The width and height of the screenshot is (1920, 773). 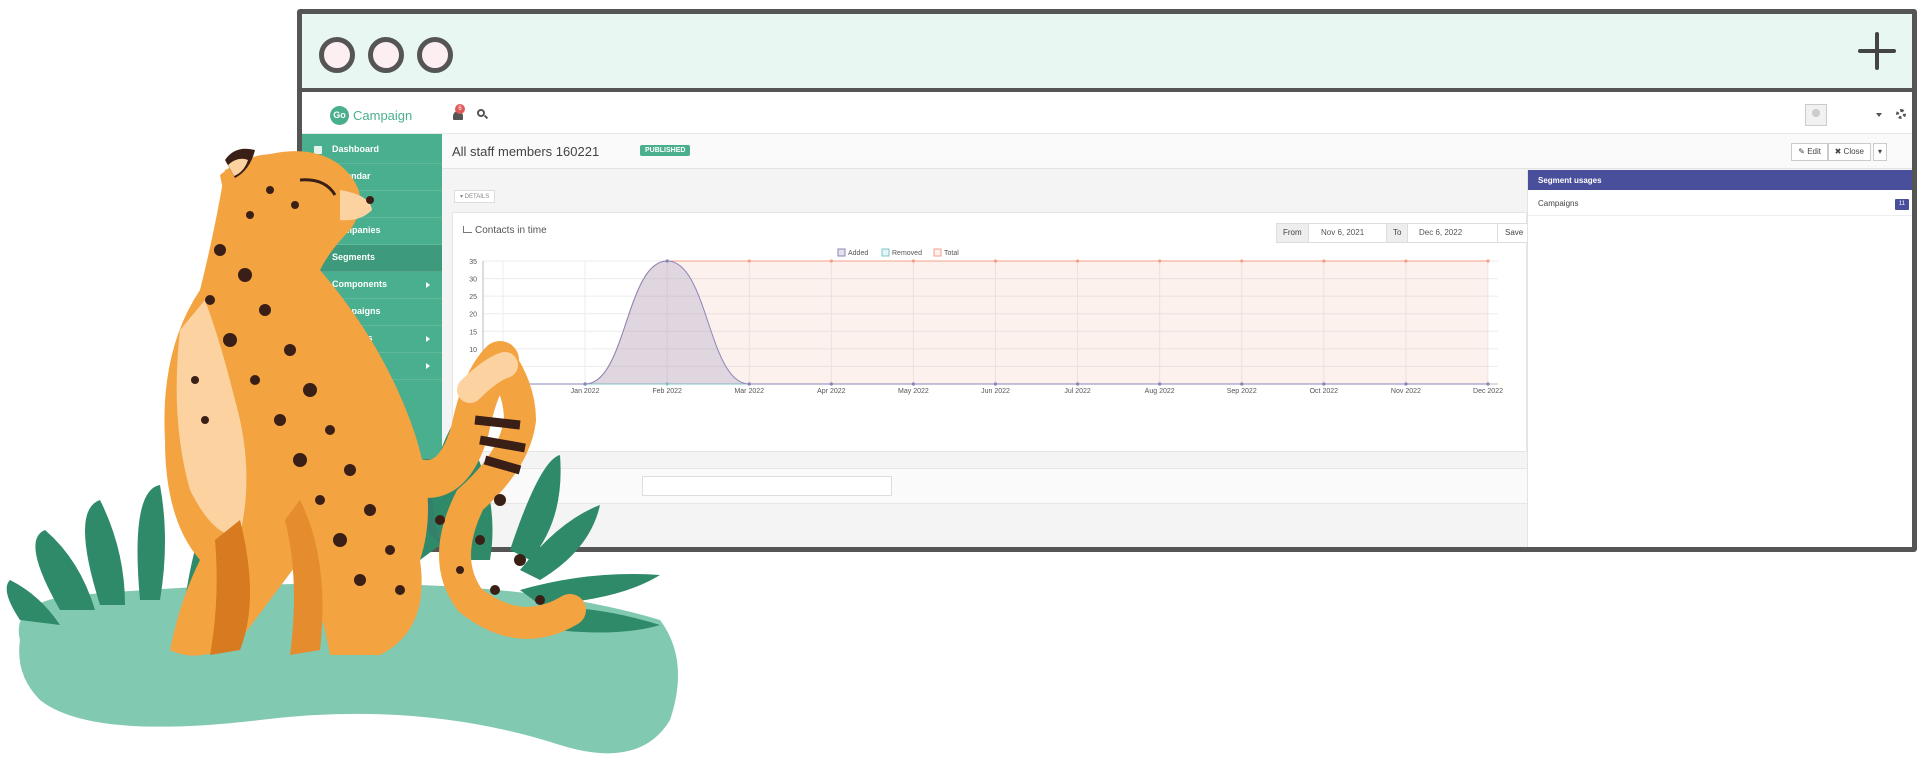 What do you see at coordinates (354, 257) in the screenshot?
I see `sidebar-item-label: Segments` at bounding box center [354, 257].